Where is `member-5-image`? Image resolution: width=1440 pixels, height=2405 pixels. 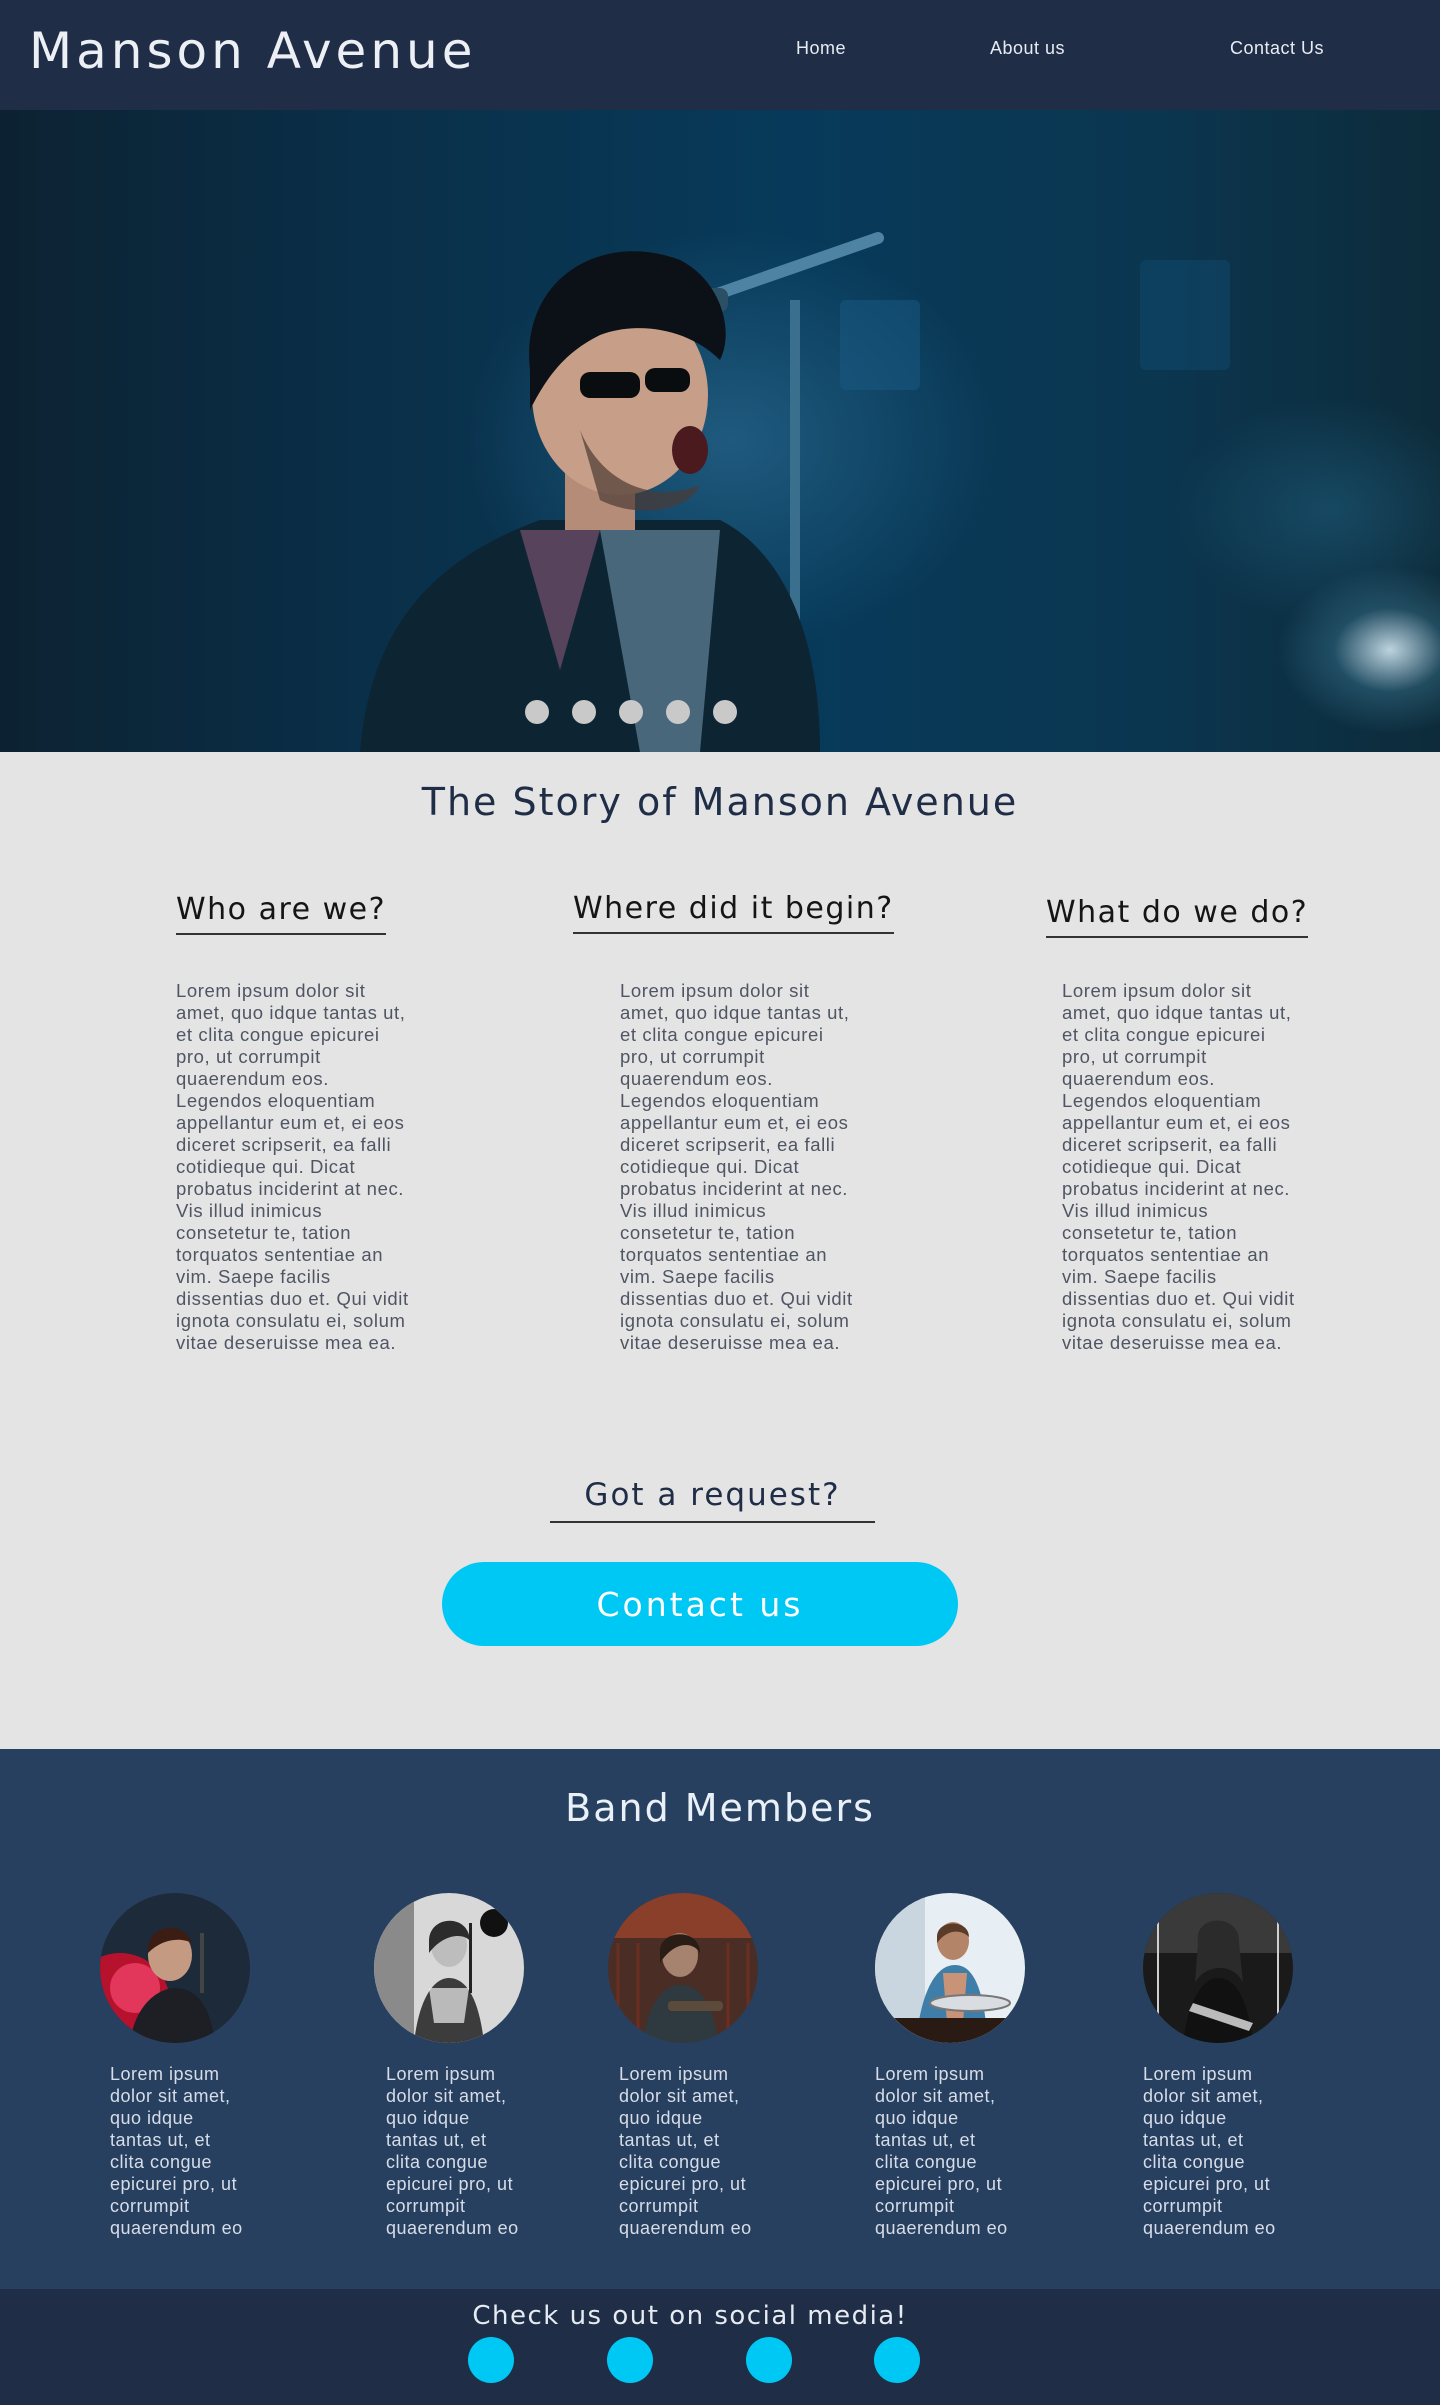
member-5-image is located at coordinates (1218, 1968).